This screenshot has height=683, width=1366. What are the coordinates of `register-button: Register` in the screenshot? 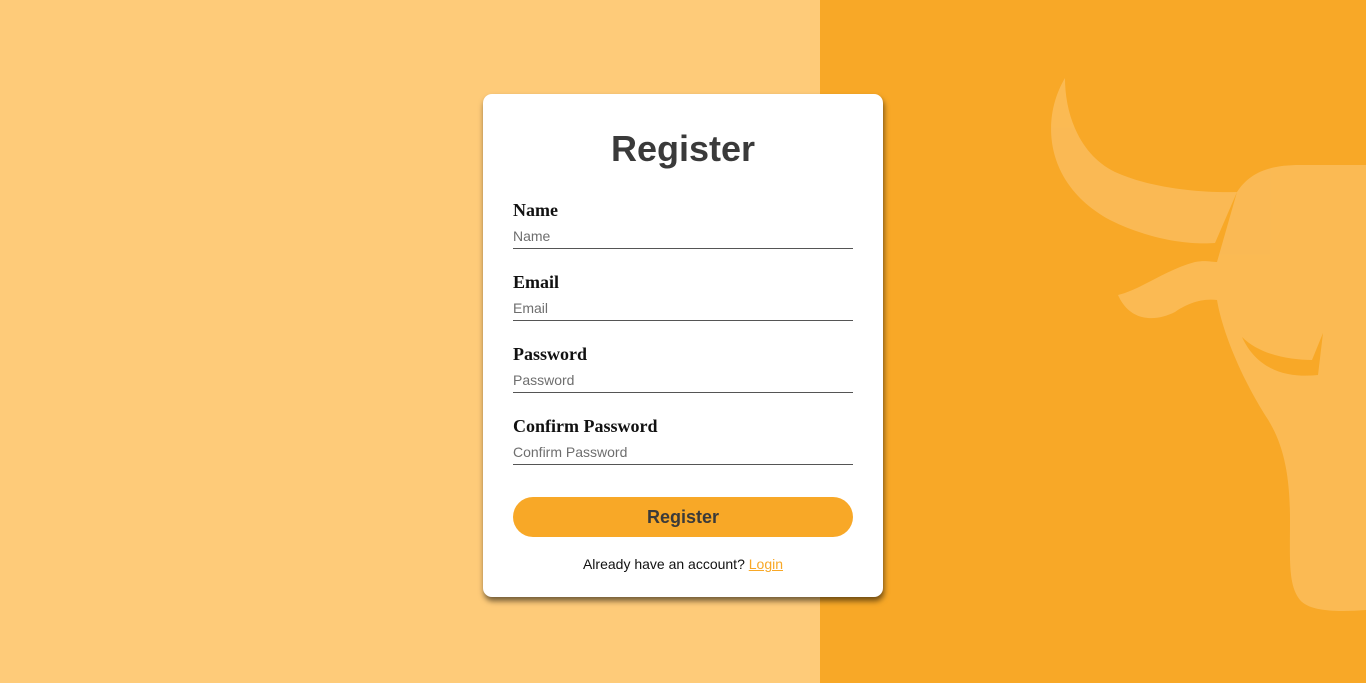 It's located at (683, 517).